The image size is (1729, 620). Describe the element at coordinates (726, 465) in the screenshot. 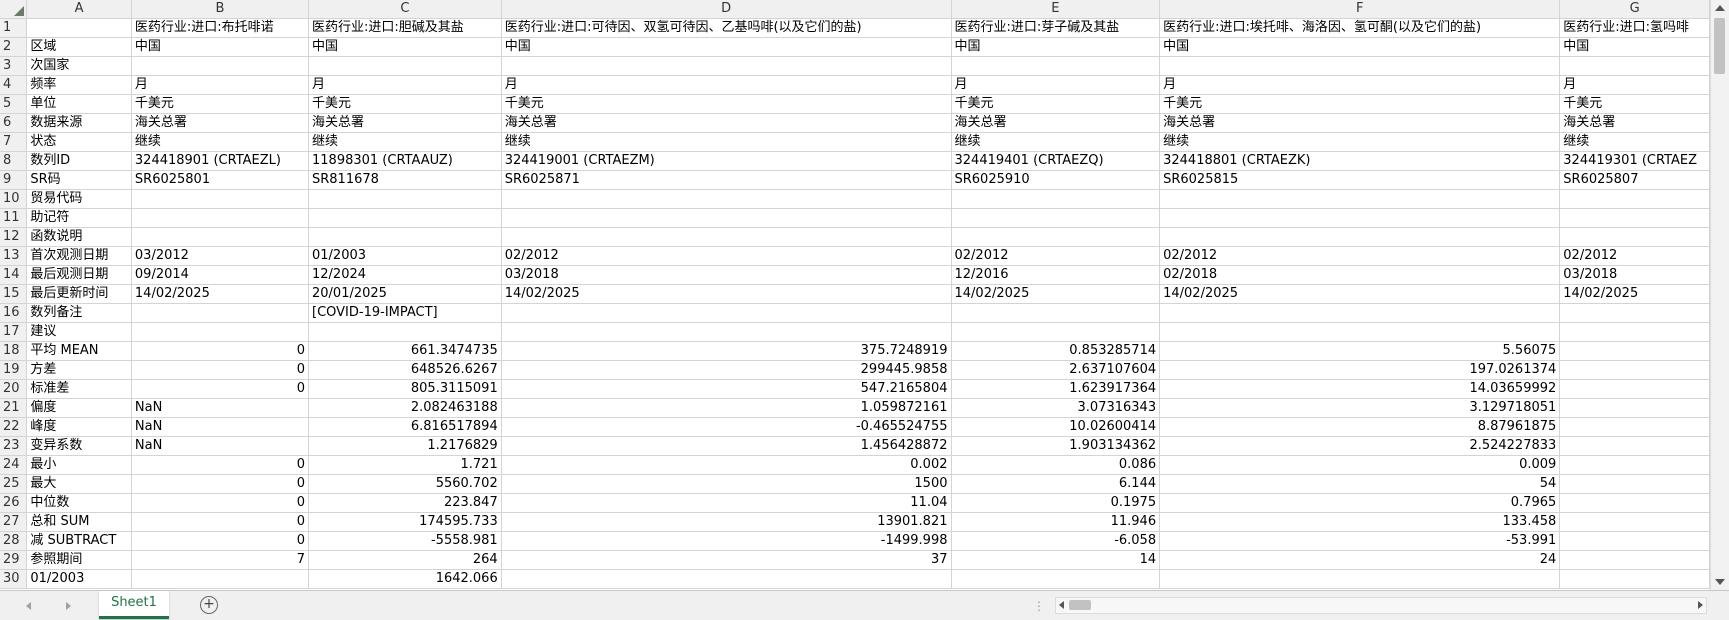

I see `cell-d24: 0.002` at that location.